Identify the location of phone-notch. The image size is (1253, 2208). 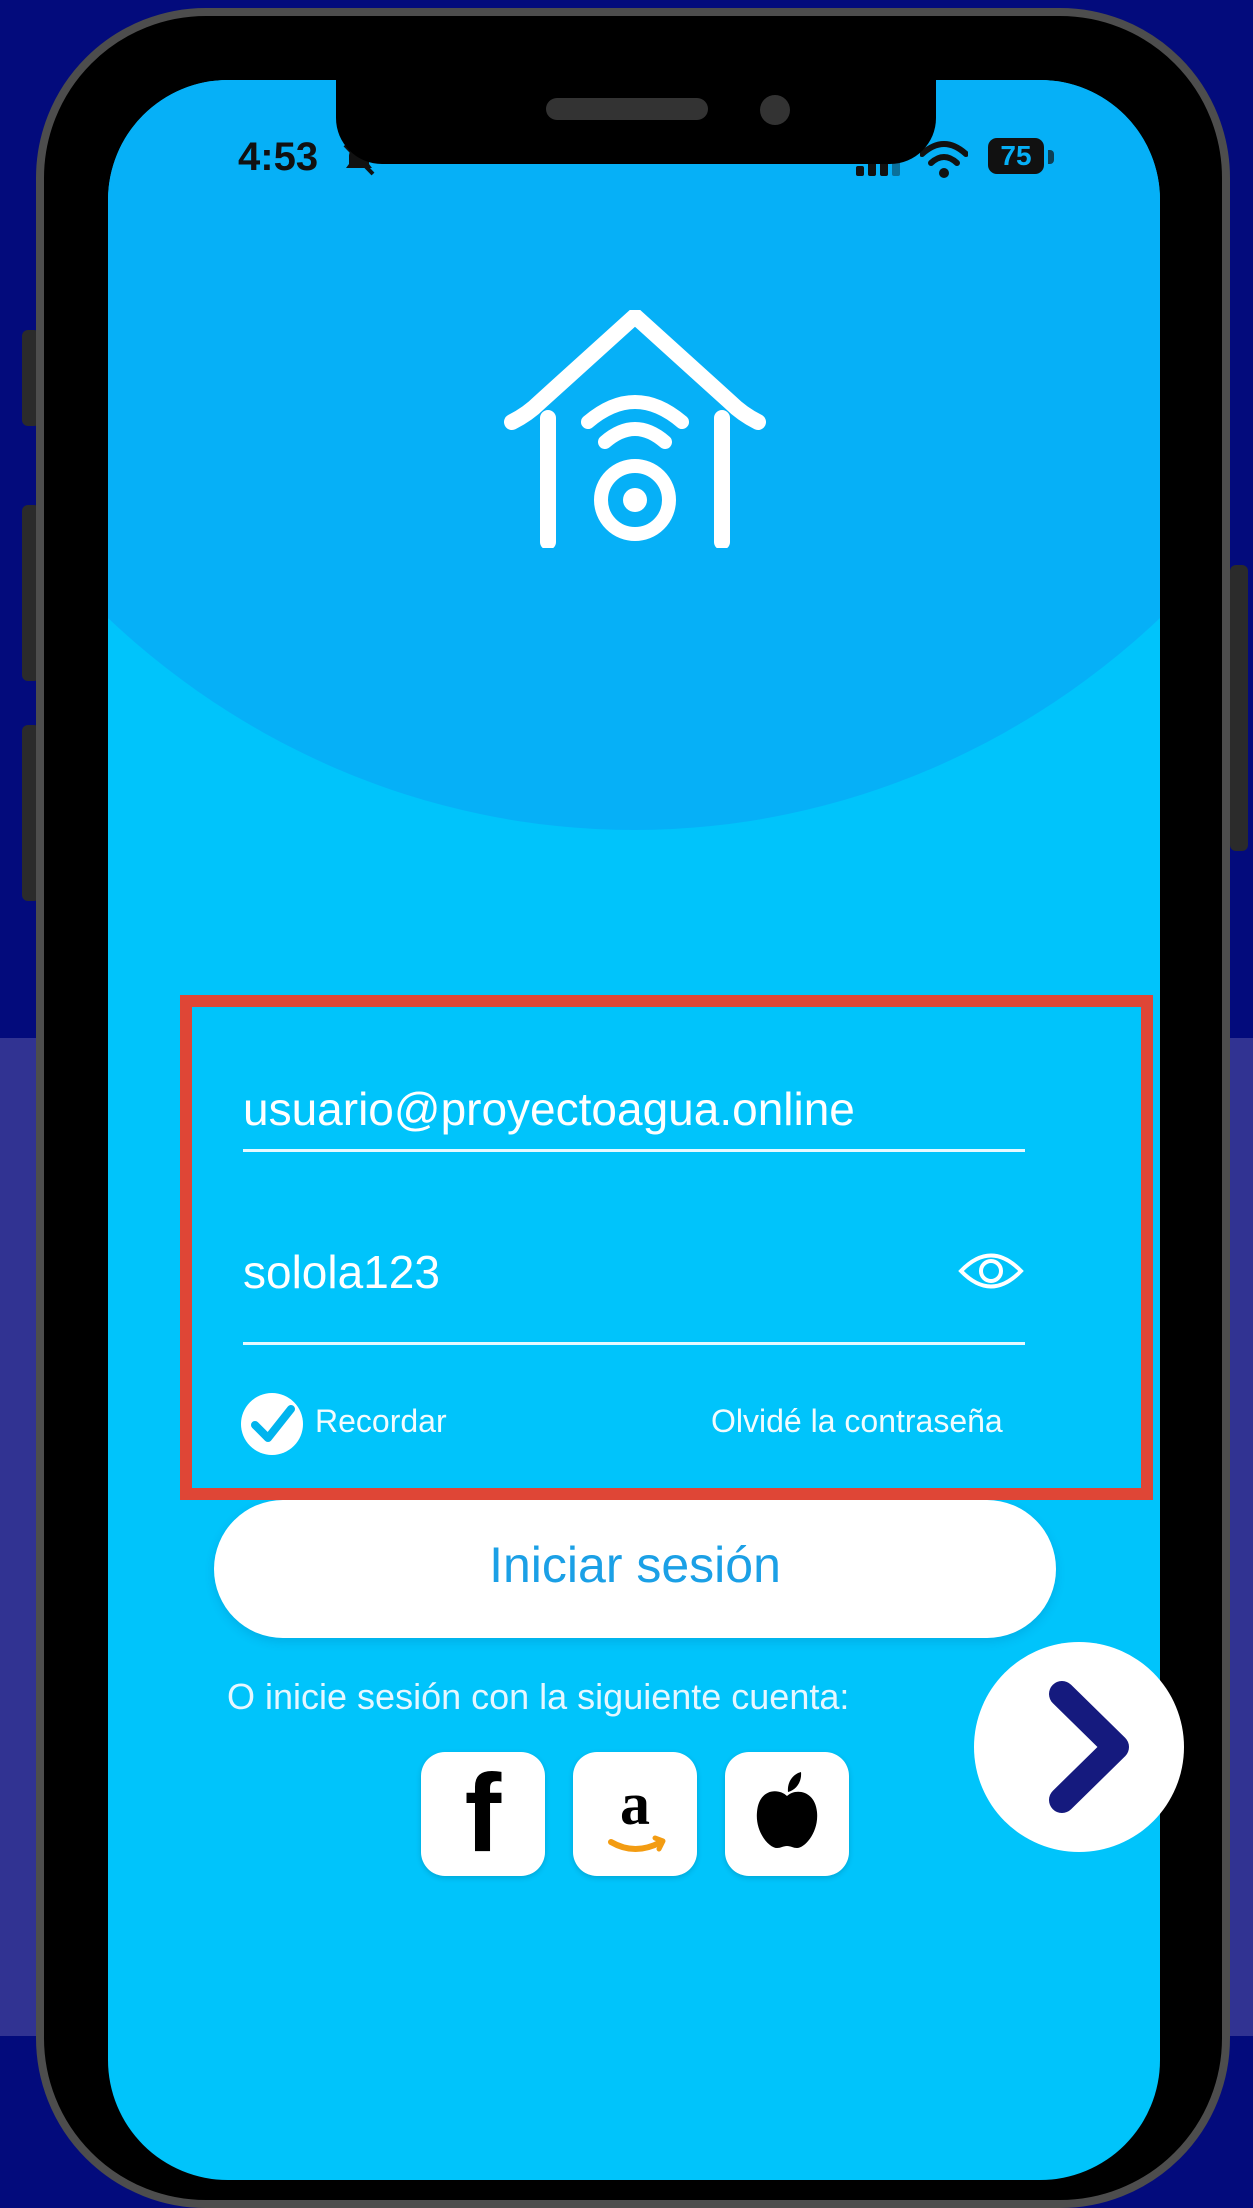
(636, 114).